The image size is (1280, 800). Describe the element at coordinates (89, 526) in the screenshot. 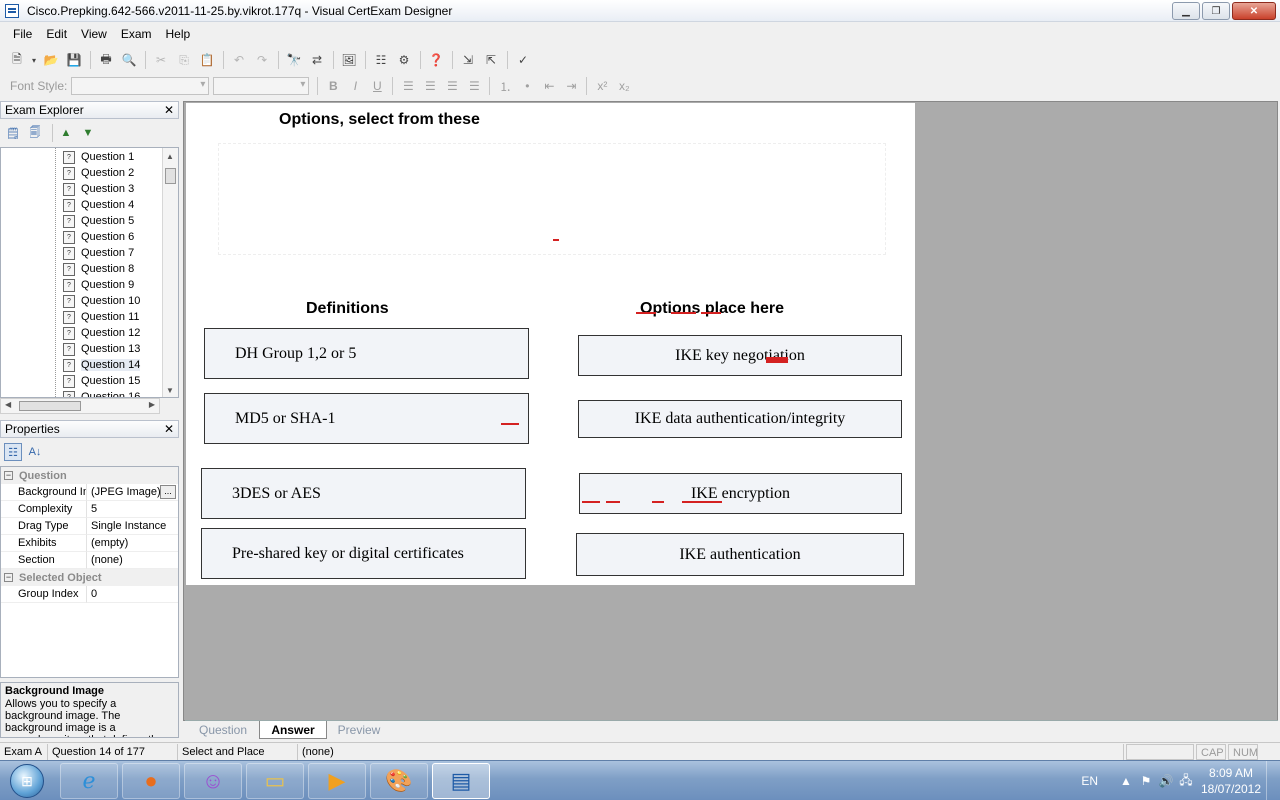

I see `prop-drag-type: Drag Type Single Instance` at that location.